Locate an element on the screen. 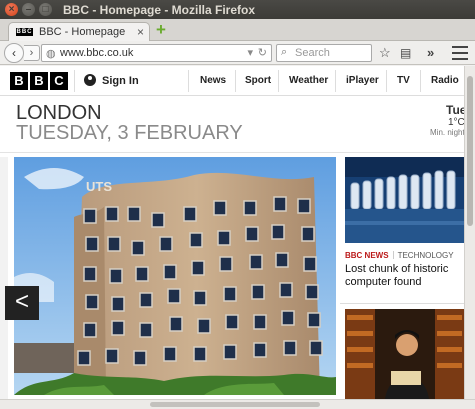 Image resolution: width=475 pixels, height=409 pixels. story2-image is located at coordinates (404, 354).